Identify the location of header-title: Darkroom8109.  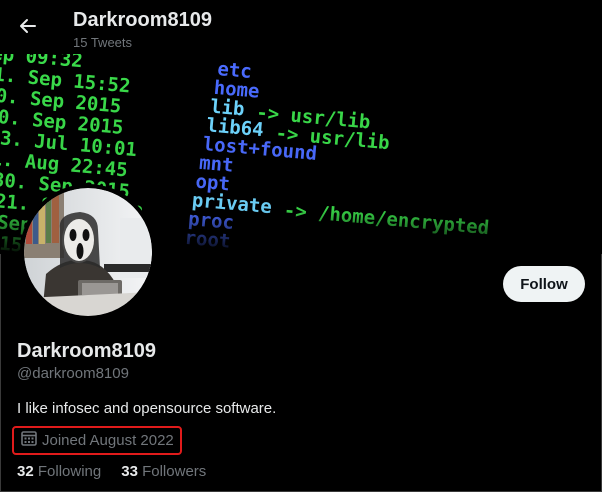
(142, 20).